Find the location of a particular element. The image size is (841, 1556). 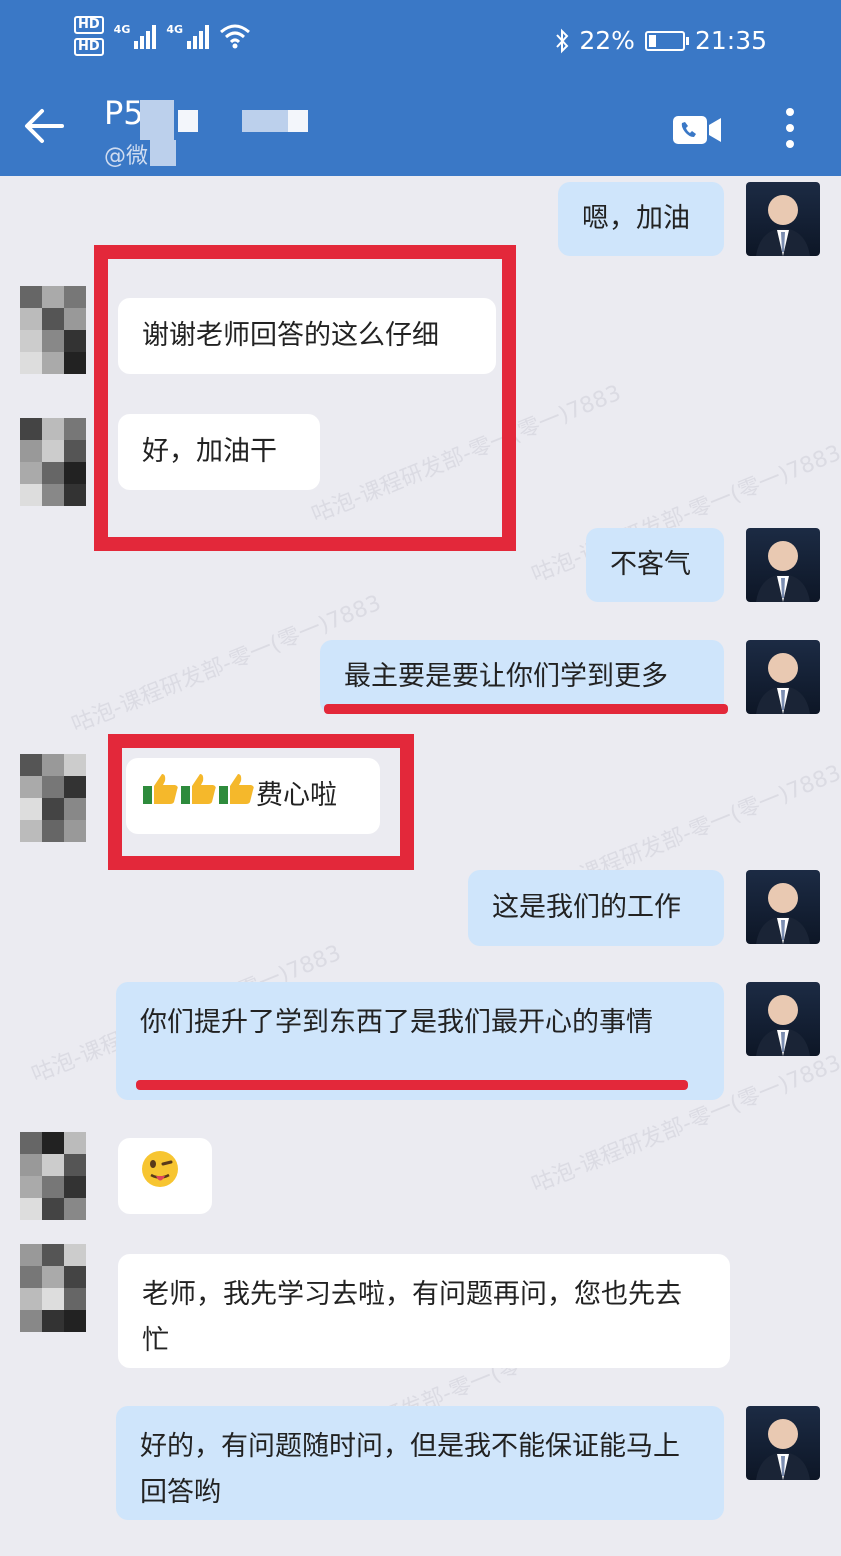

signal-icon-2: 4G is located at coordinates (188, 36).